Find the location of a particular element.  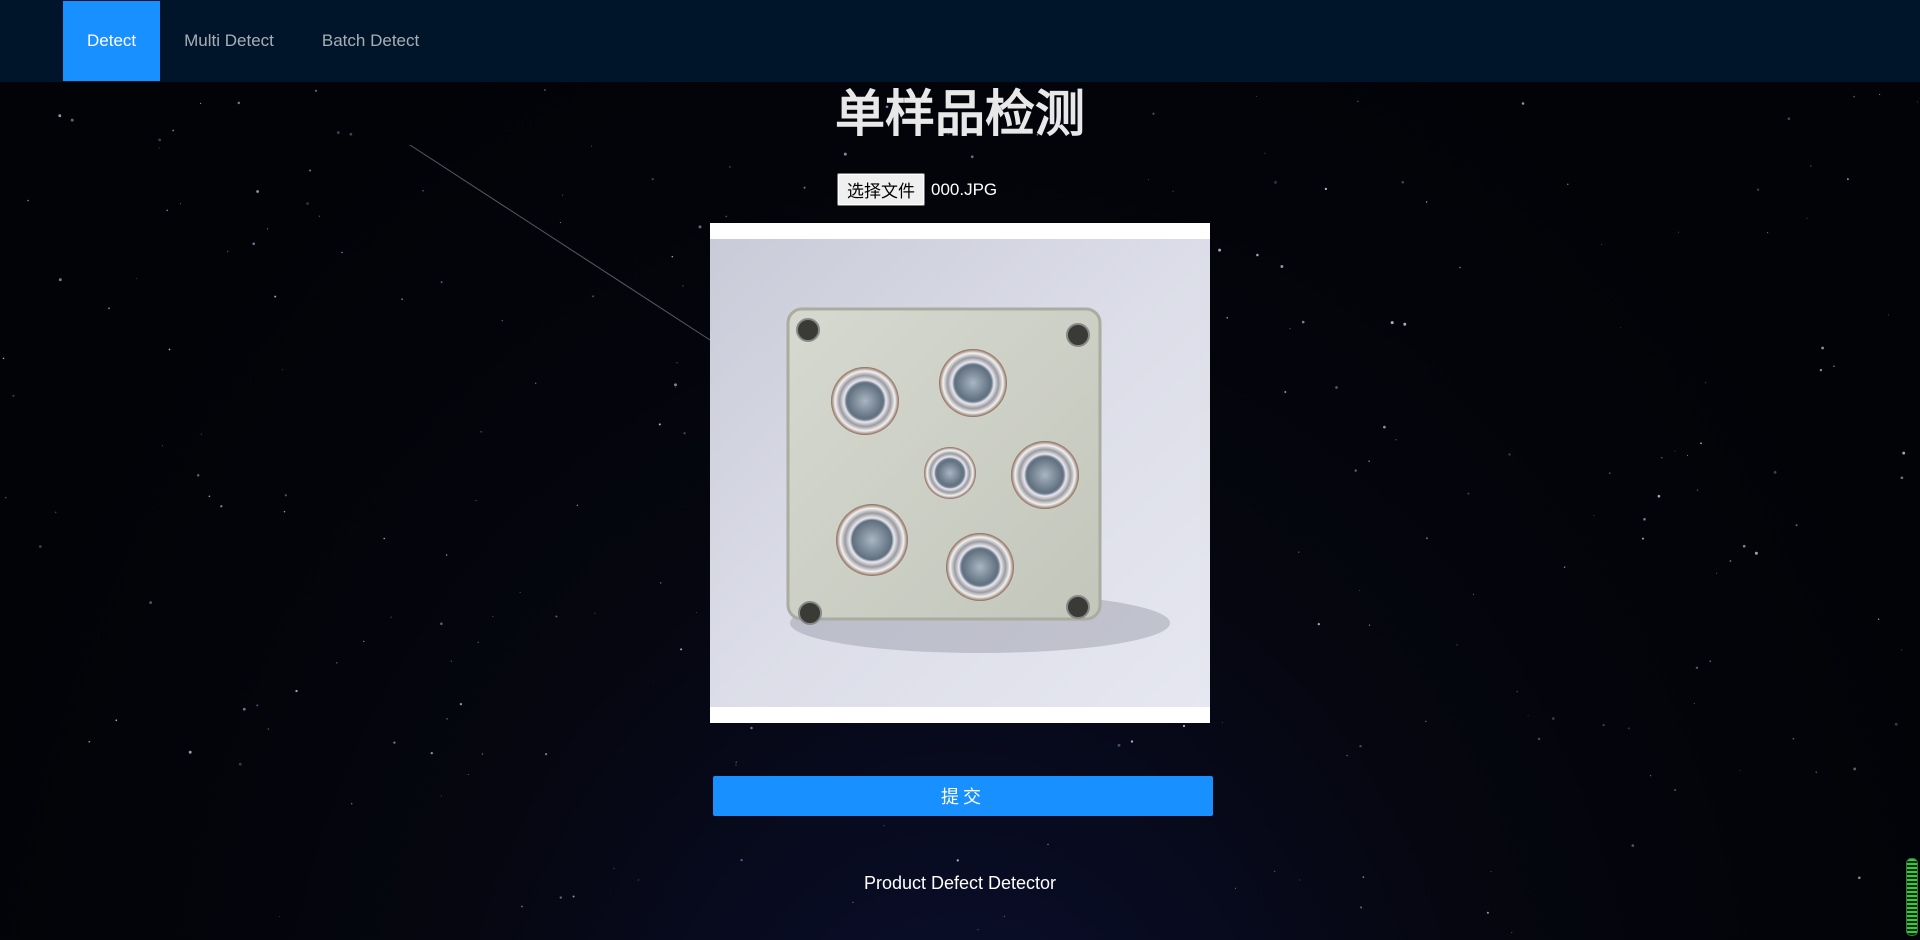

image-preview is located at coordinates (960, 473).